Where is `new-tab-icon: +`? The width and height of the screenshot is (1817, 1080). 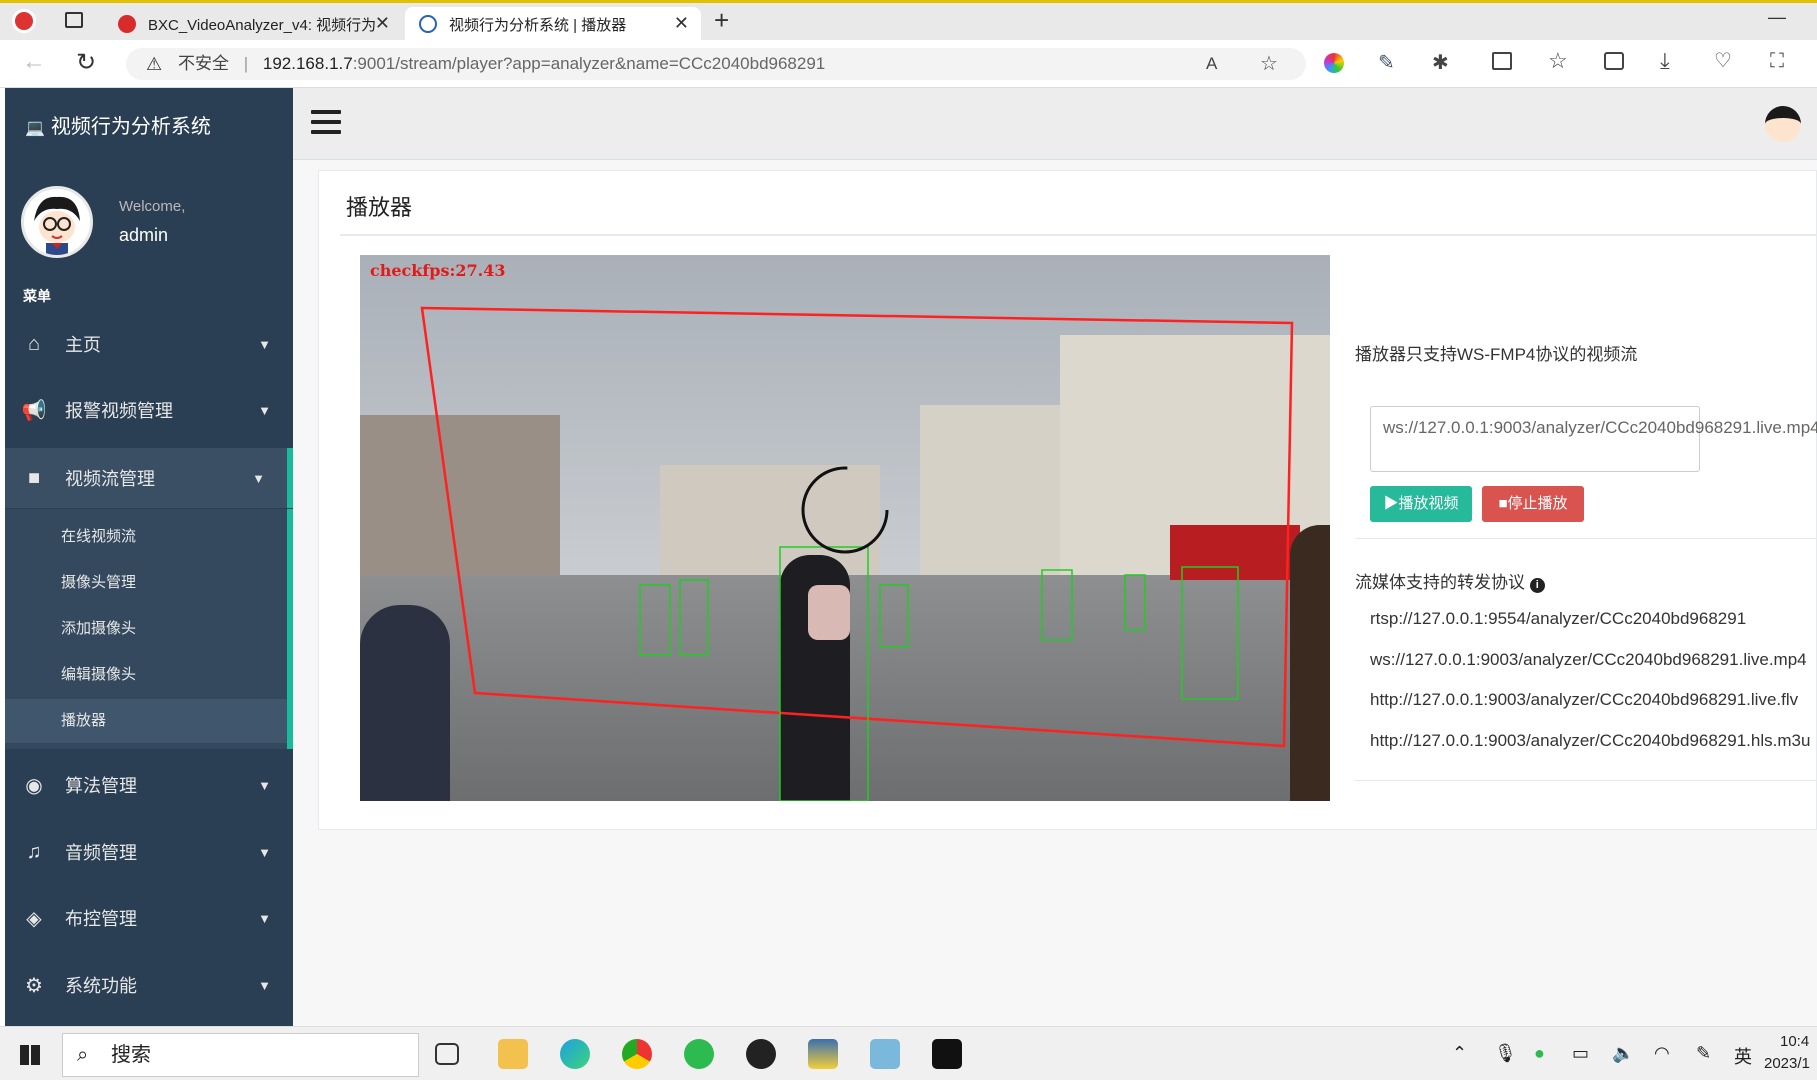
new-tab-icon: + is located at coordinates (721, 20).